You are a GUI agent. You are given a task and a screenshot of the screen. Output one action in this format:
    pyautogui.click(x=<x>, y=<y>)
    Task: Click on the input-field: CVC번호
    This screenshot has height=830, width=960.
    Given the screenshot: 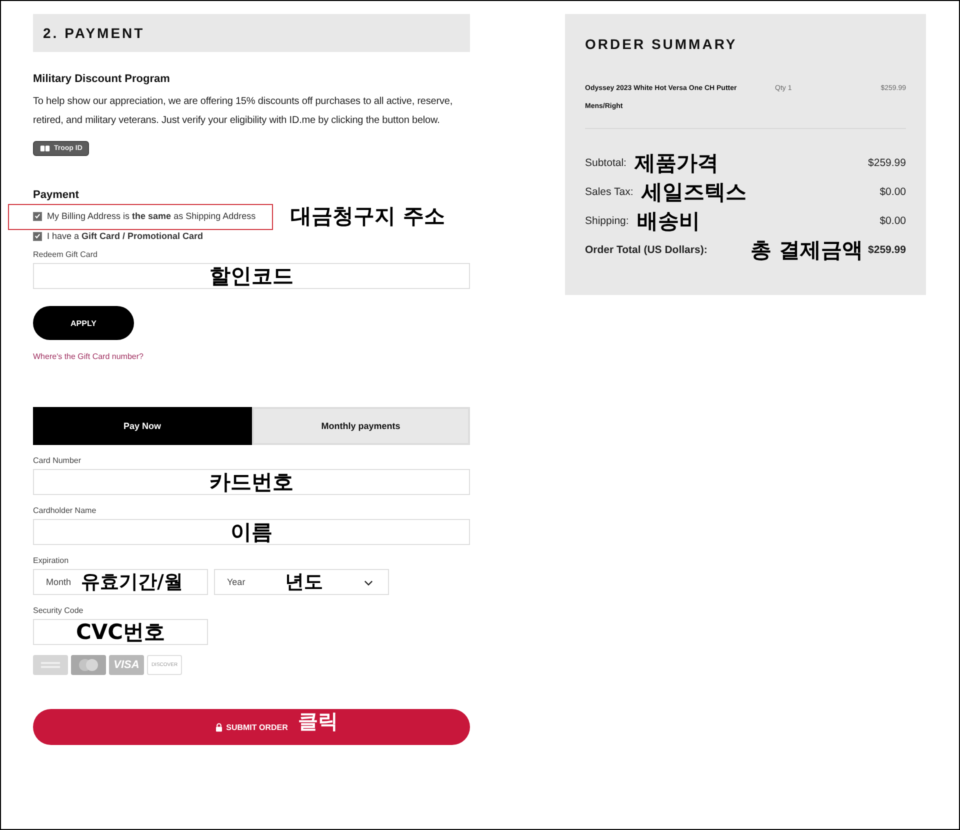 What is the action you would take?
    pyautogui.click(x=120, y=632)
    